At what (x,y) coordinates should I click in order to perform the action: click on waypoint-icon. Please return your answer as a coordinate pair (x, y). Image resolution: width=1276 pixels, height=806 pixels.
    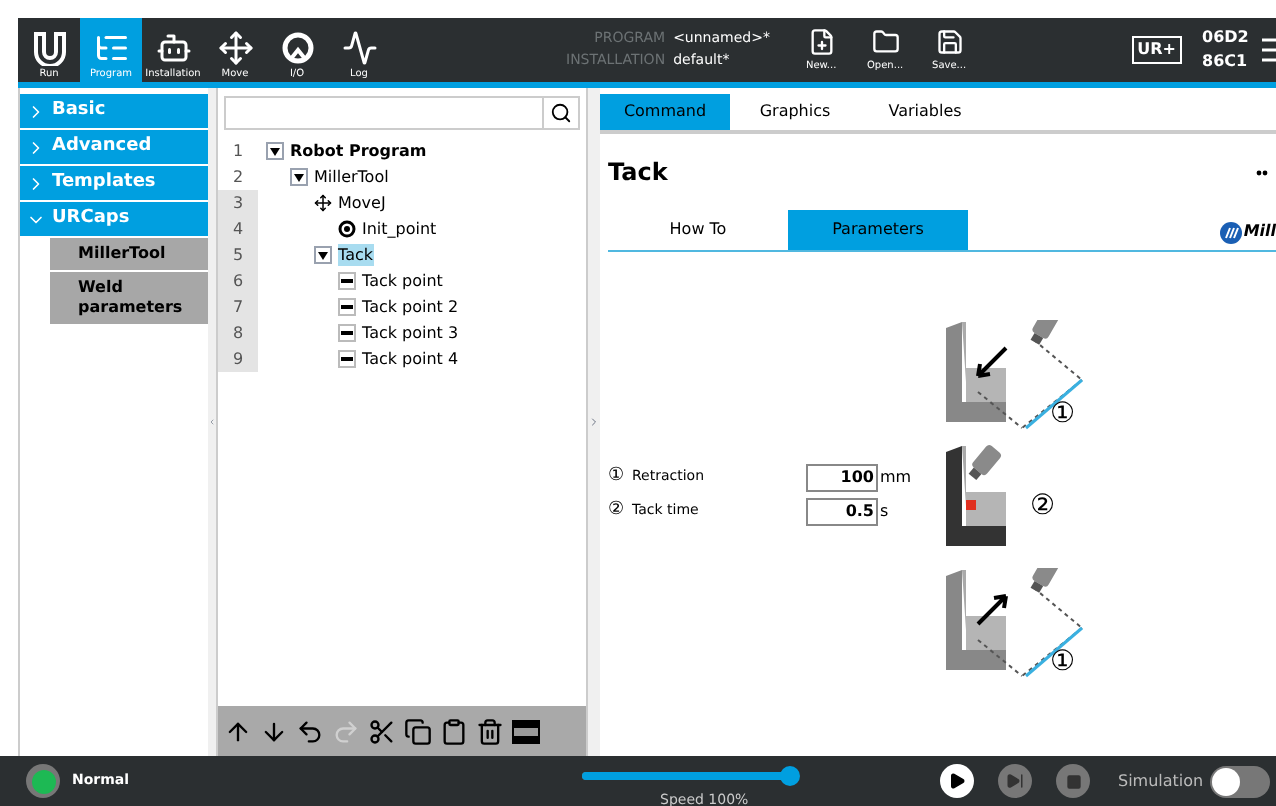
    Looking at the image, I should click on (347, 229).